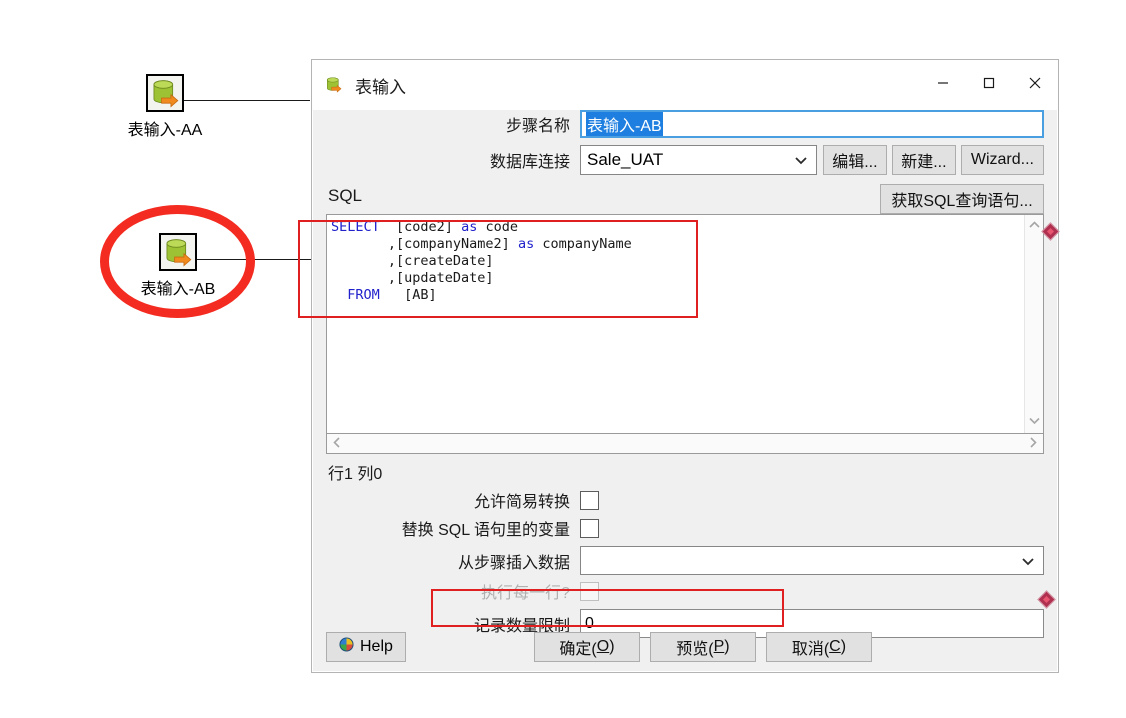  Describe the element at coordinates (603, 646) in the screenshot. I see `ok-mnemonic: O` at that location.